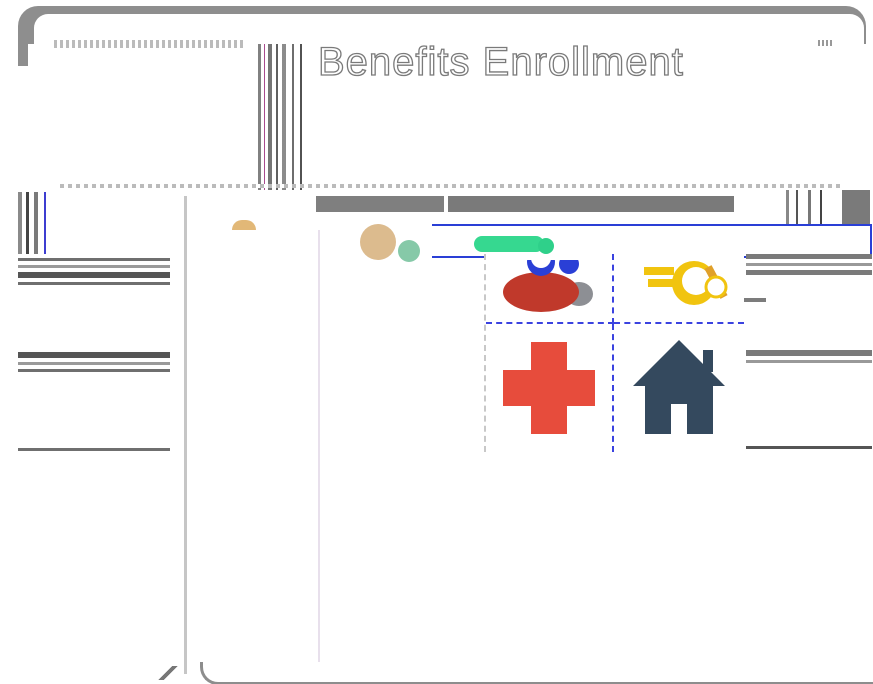 This screenshot has height=684, width=873. I want to click on resize-grip-icon, so click(169, 673).